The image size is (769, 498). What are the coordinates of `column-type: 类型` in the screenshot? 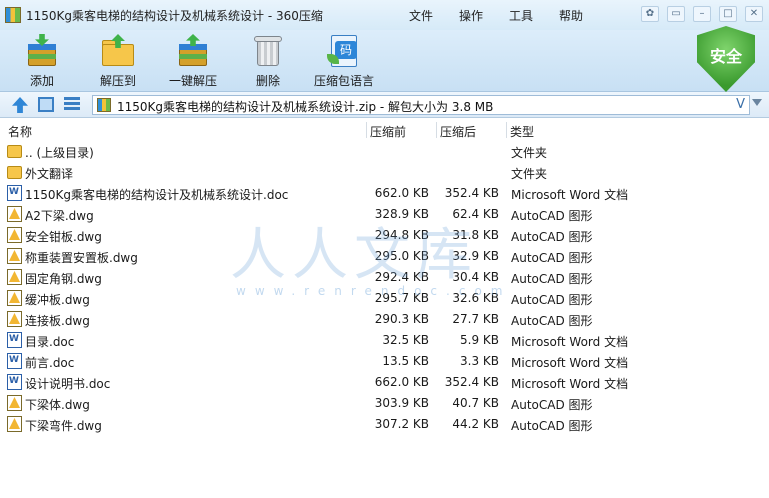 It's located at (522, 131).